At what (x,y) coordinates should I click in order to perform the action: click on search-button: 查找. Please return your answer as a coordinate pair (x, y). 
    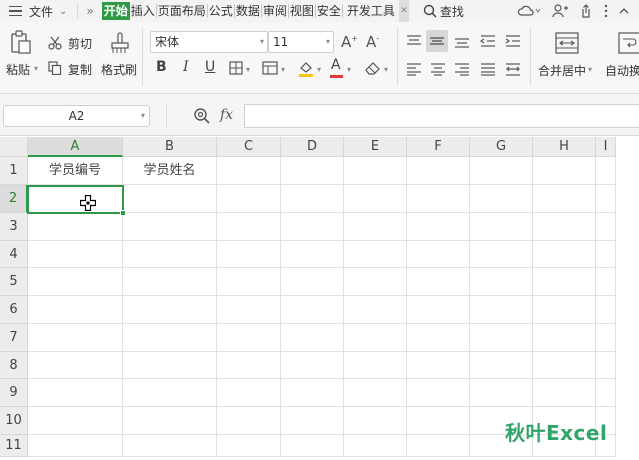
    Looking at the image, I should click on (443, 11).